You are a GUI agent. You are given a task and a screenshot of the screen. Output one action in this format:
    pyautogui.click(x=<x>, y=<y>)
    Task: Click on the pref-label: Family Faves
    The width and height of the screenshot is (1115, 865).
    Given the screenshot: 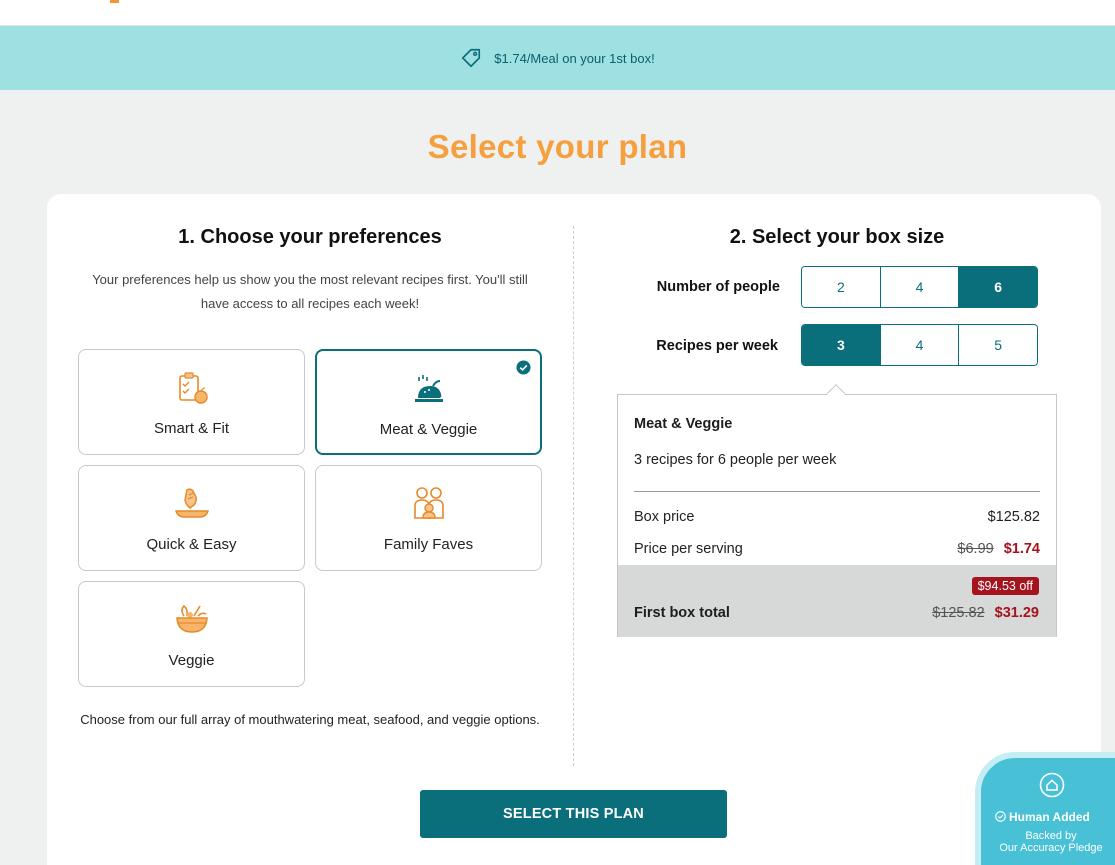 What is the action you would take?
    pyautogui.click(x=428, y=544)
    